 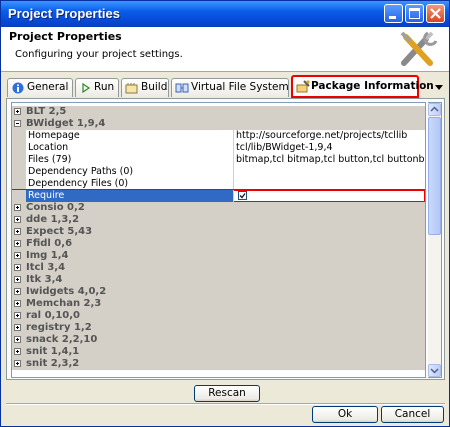 I want to click on require-checkbox, so click(x=242, y=195).